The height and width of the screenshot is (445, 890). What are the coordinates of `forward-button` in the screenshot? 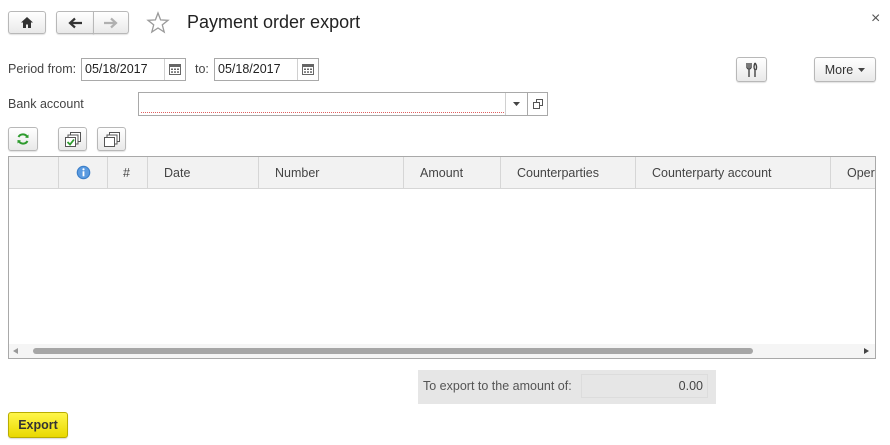 It's located at (111, 22).